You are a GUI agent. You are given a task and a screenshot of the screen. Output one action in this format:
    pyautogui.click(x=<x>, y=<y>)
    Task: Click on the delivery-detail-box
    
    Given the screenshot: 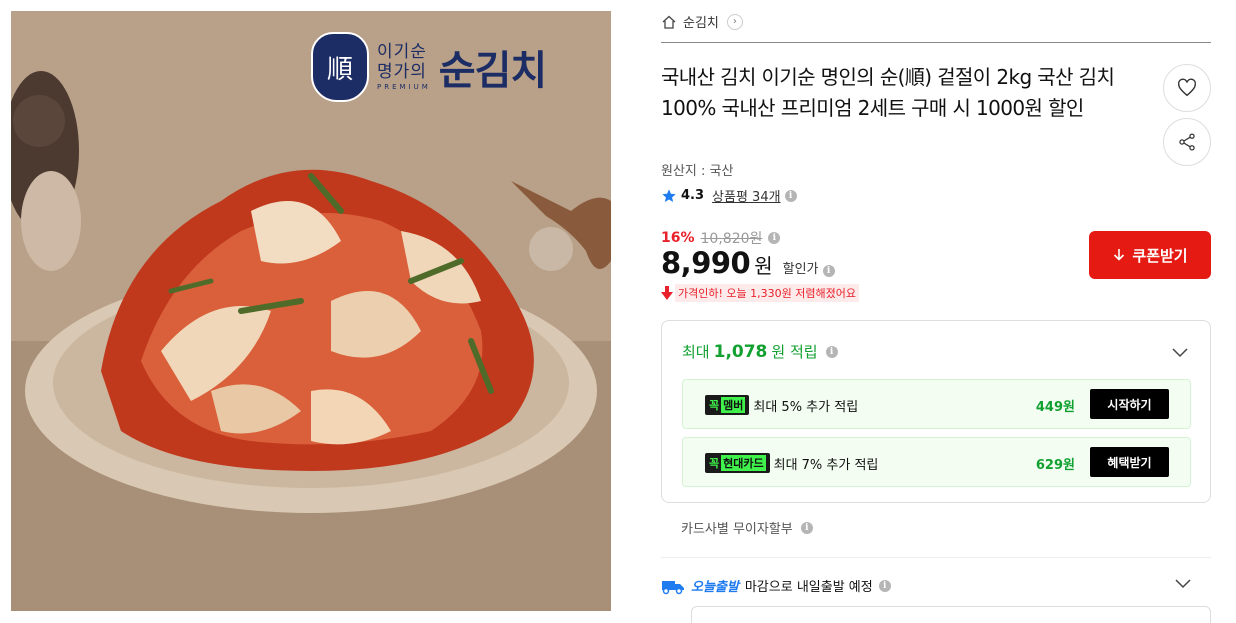 What is the action you would take?
    pyautogui.click(x=951, y=614)
    